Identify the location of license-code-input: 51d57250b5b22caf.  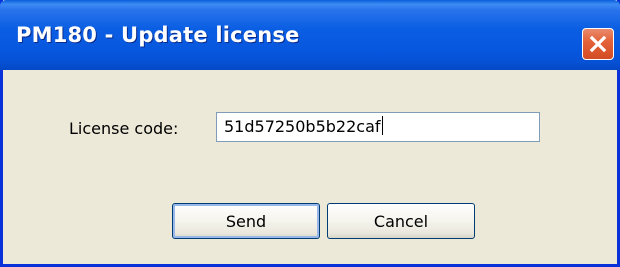
(378, 127).